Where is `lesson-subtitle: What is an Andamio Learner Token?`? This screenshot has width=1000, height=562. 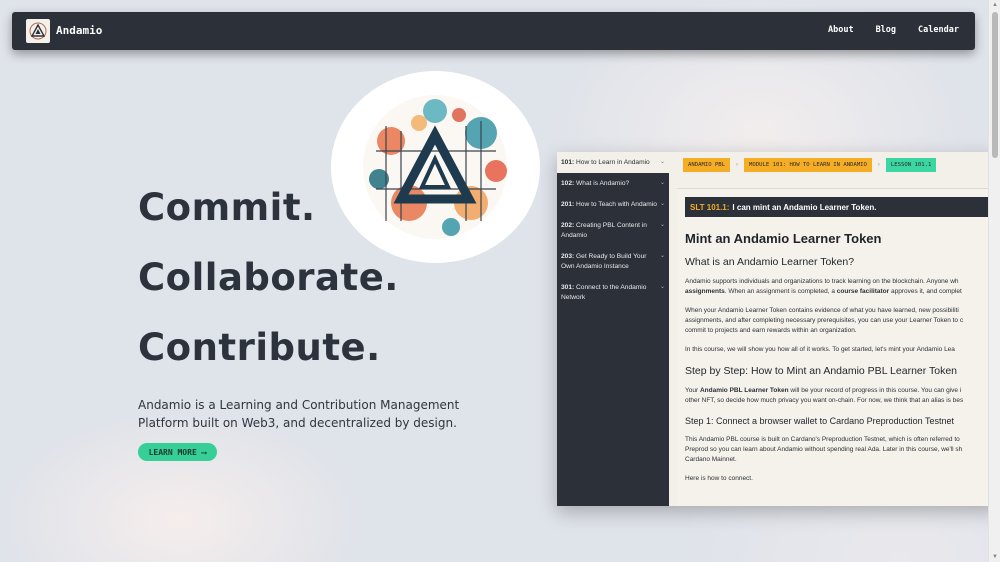
lesson-subtitle: What is an Andamio Learner Token? is located at coordinates (770, 262).